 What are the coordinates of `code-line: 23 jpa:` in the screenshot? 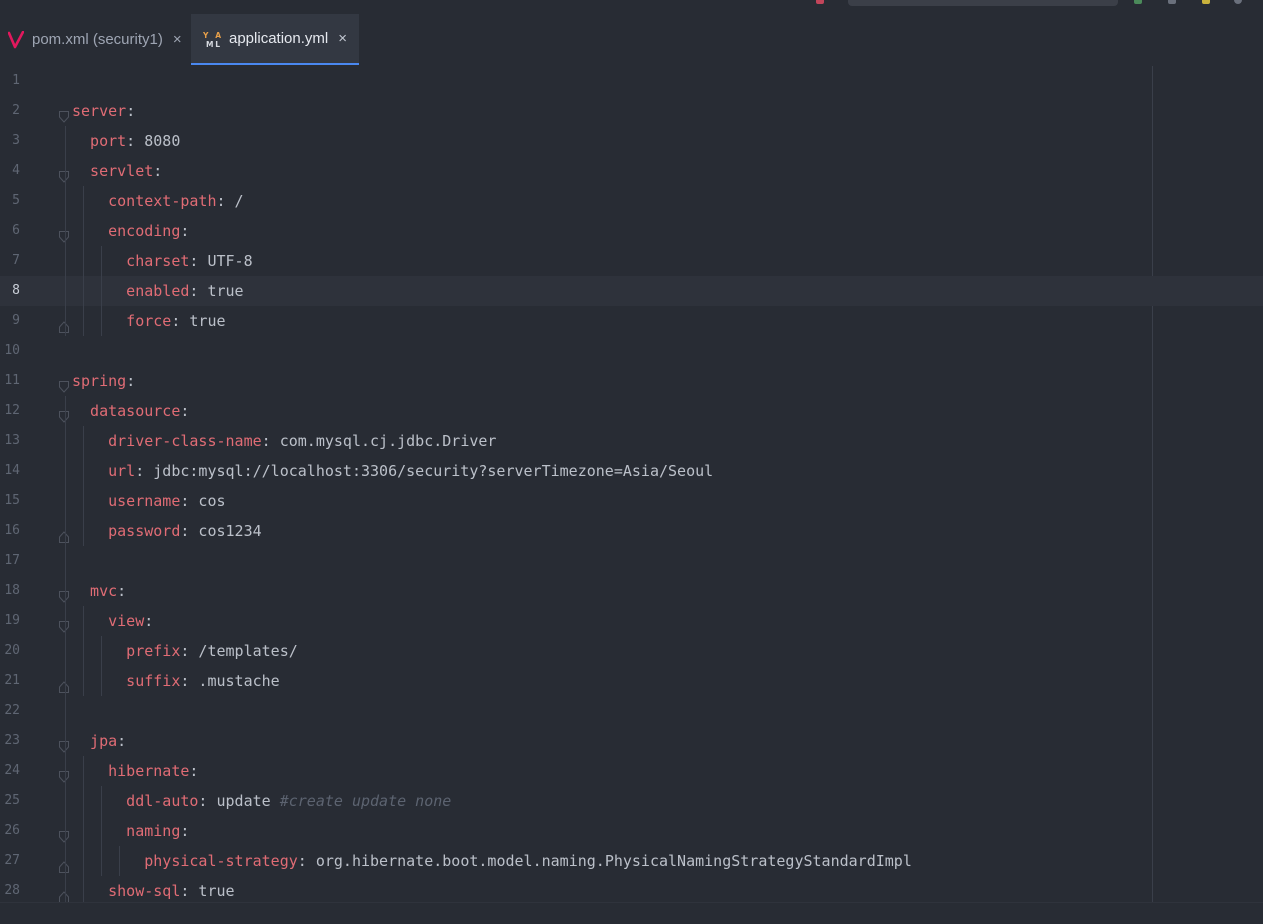 It's located at (631, 741).